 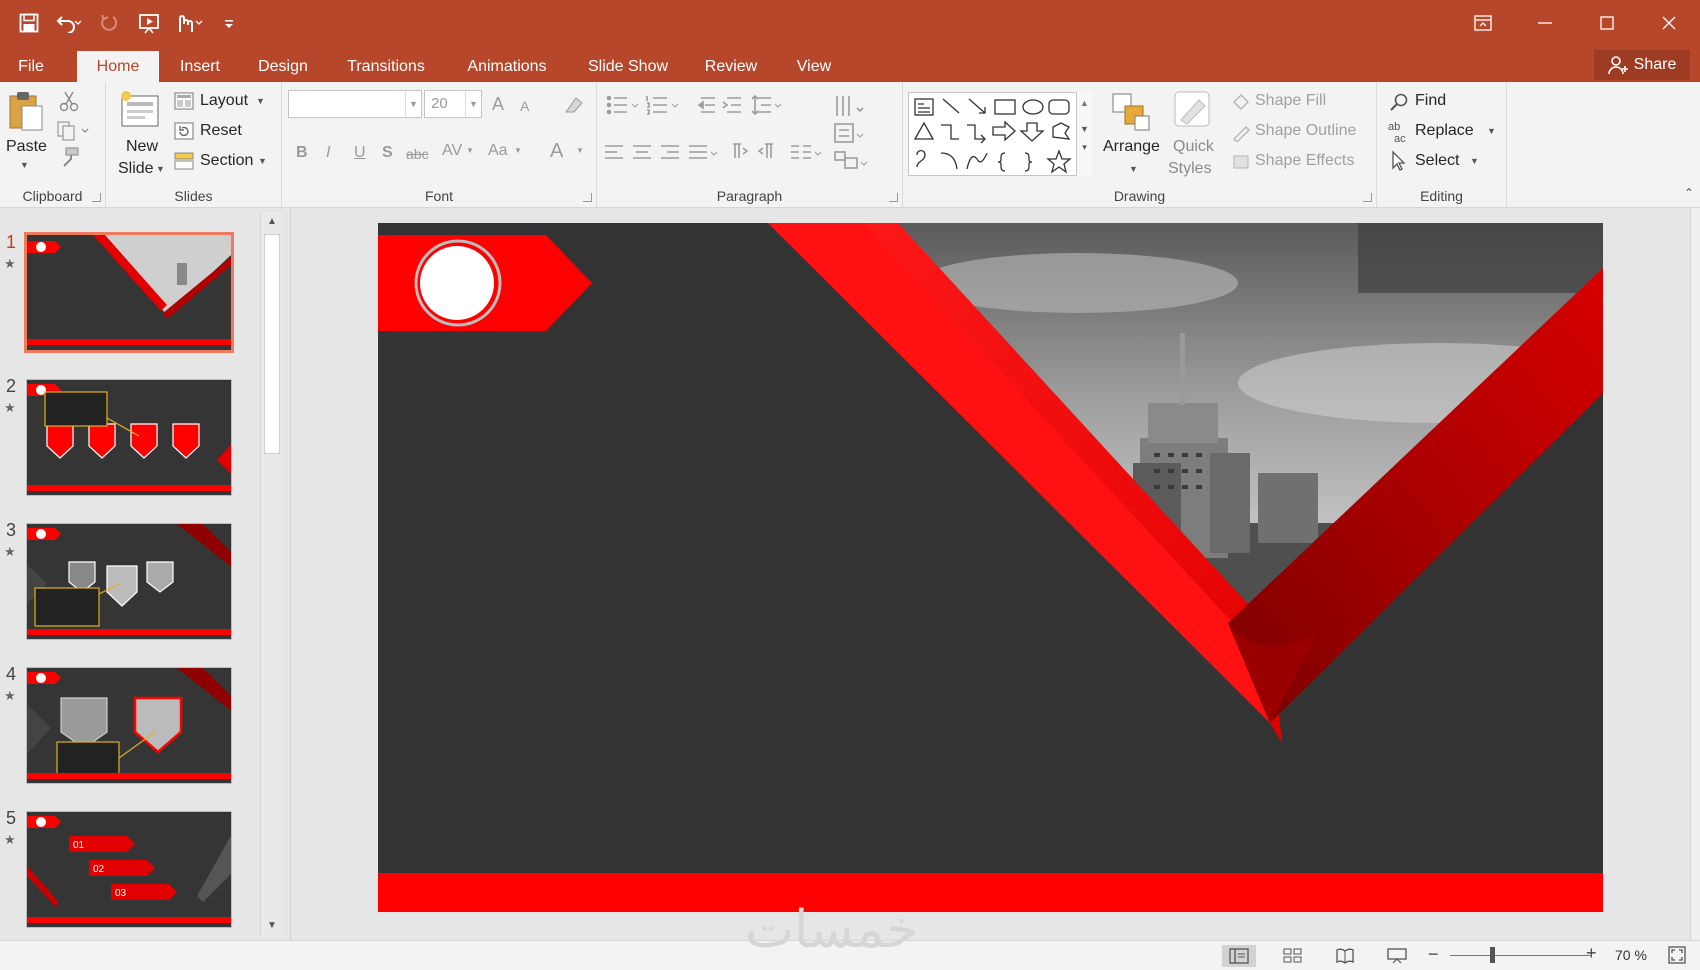 I want to click on customize-icon, so click(x=229, y=23).